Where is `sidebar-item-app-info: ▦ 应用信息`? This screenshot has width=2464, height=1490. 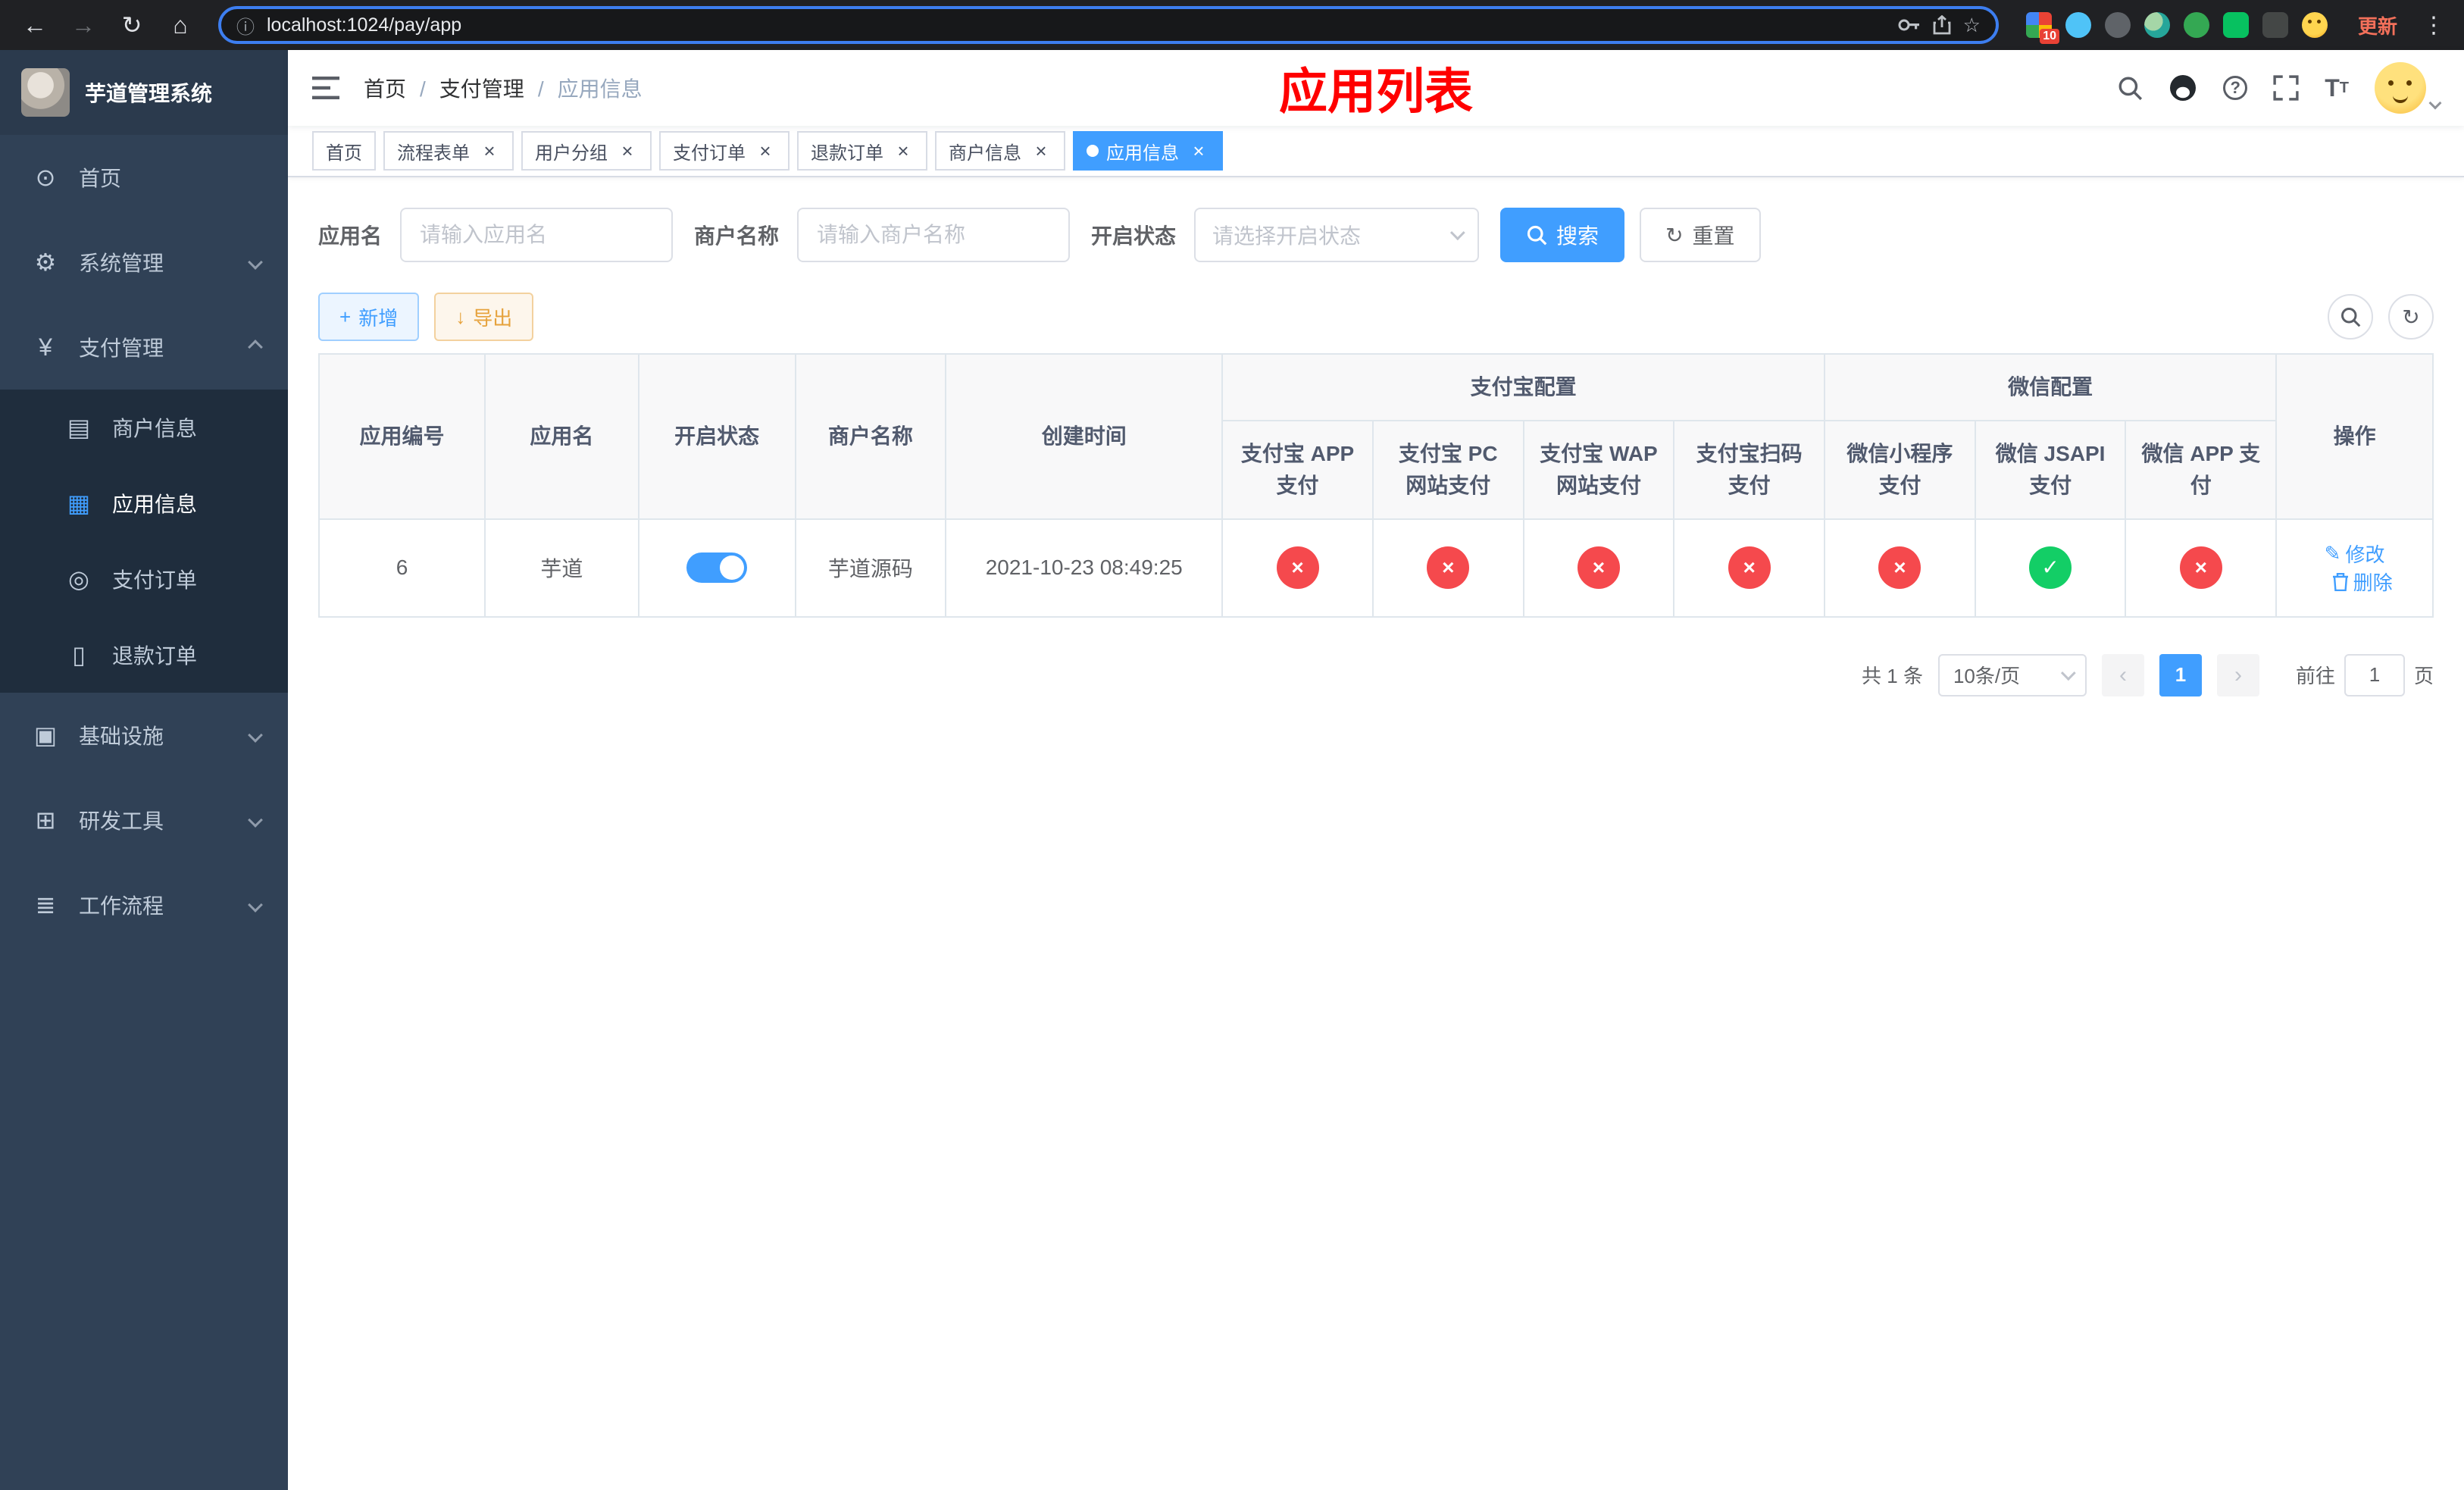
sidebar-item-app-info: ▦ 应用信息 is located at coordinates (144, 503).